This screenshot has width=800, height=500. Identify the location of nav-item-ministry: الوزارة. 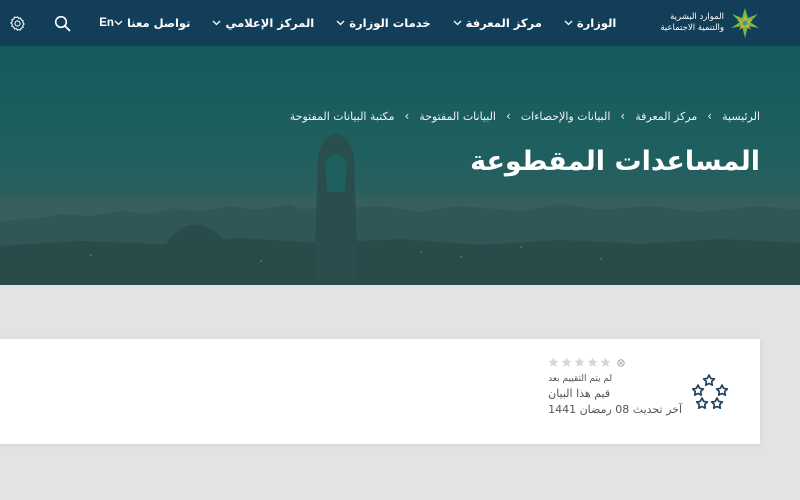
(590, 23).